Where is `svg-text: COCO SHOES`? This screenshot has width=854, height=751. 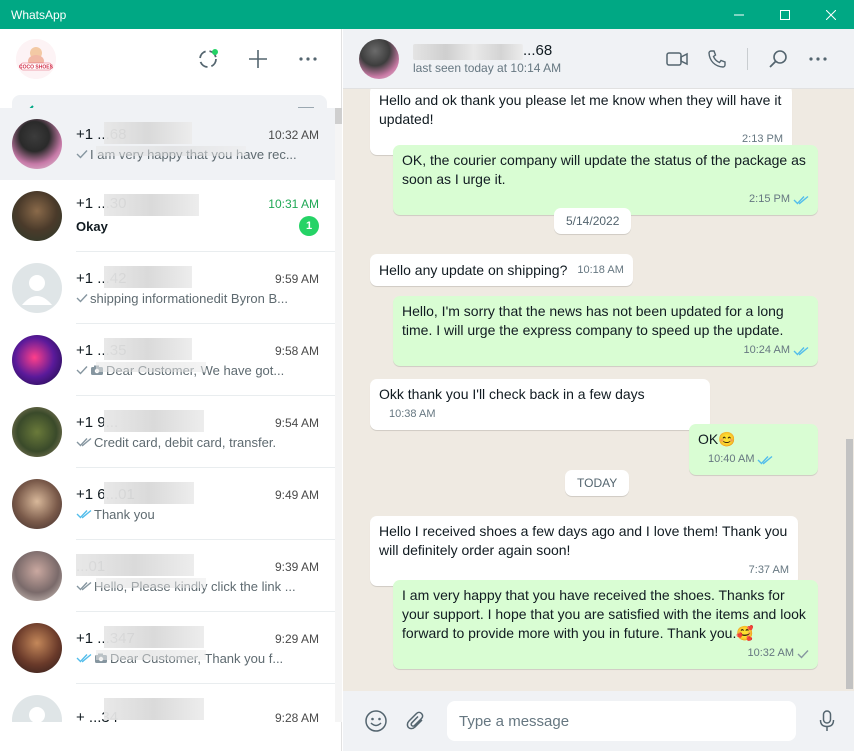
svg-text: COCO SHOES is located at coordinates (36, 68).